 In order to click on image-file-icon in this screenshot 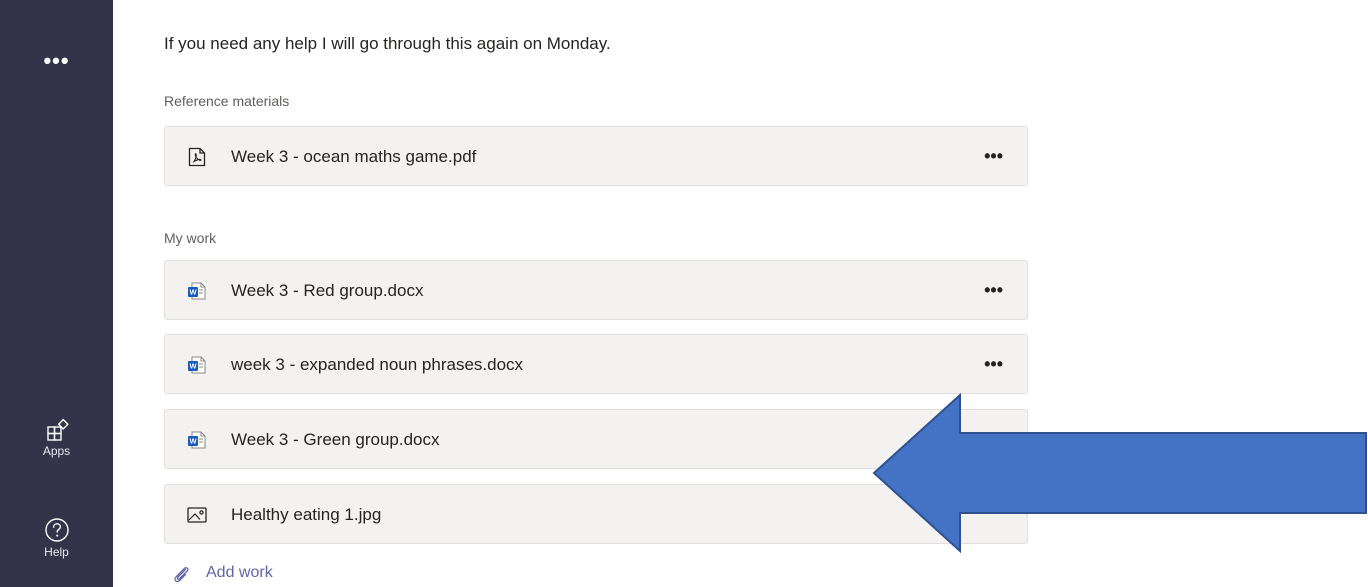, I will do `click(197, 515)`.